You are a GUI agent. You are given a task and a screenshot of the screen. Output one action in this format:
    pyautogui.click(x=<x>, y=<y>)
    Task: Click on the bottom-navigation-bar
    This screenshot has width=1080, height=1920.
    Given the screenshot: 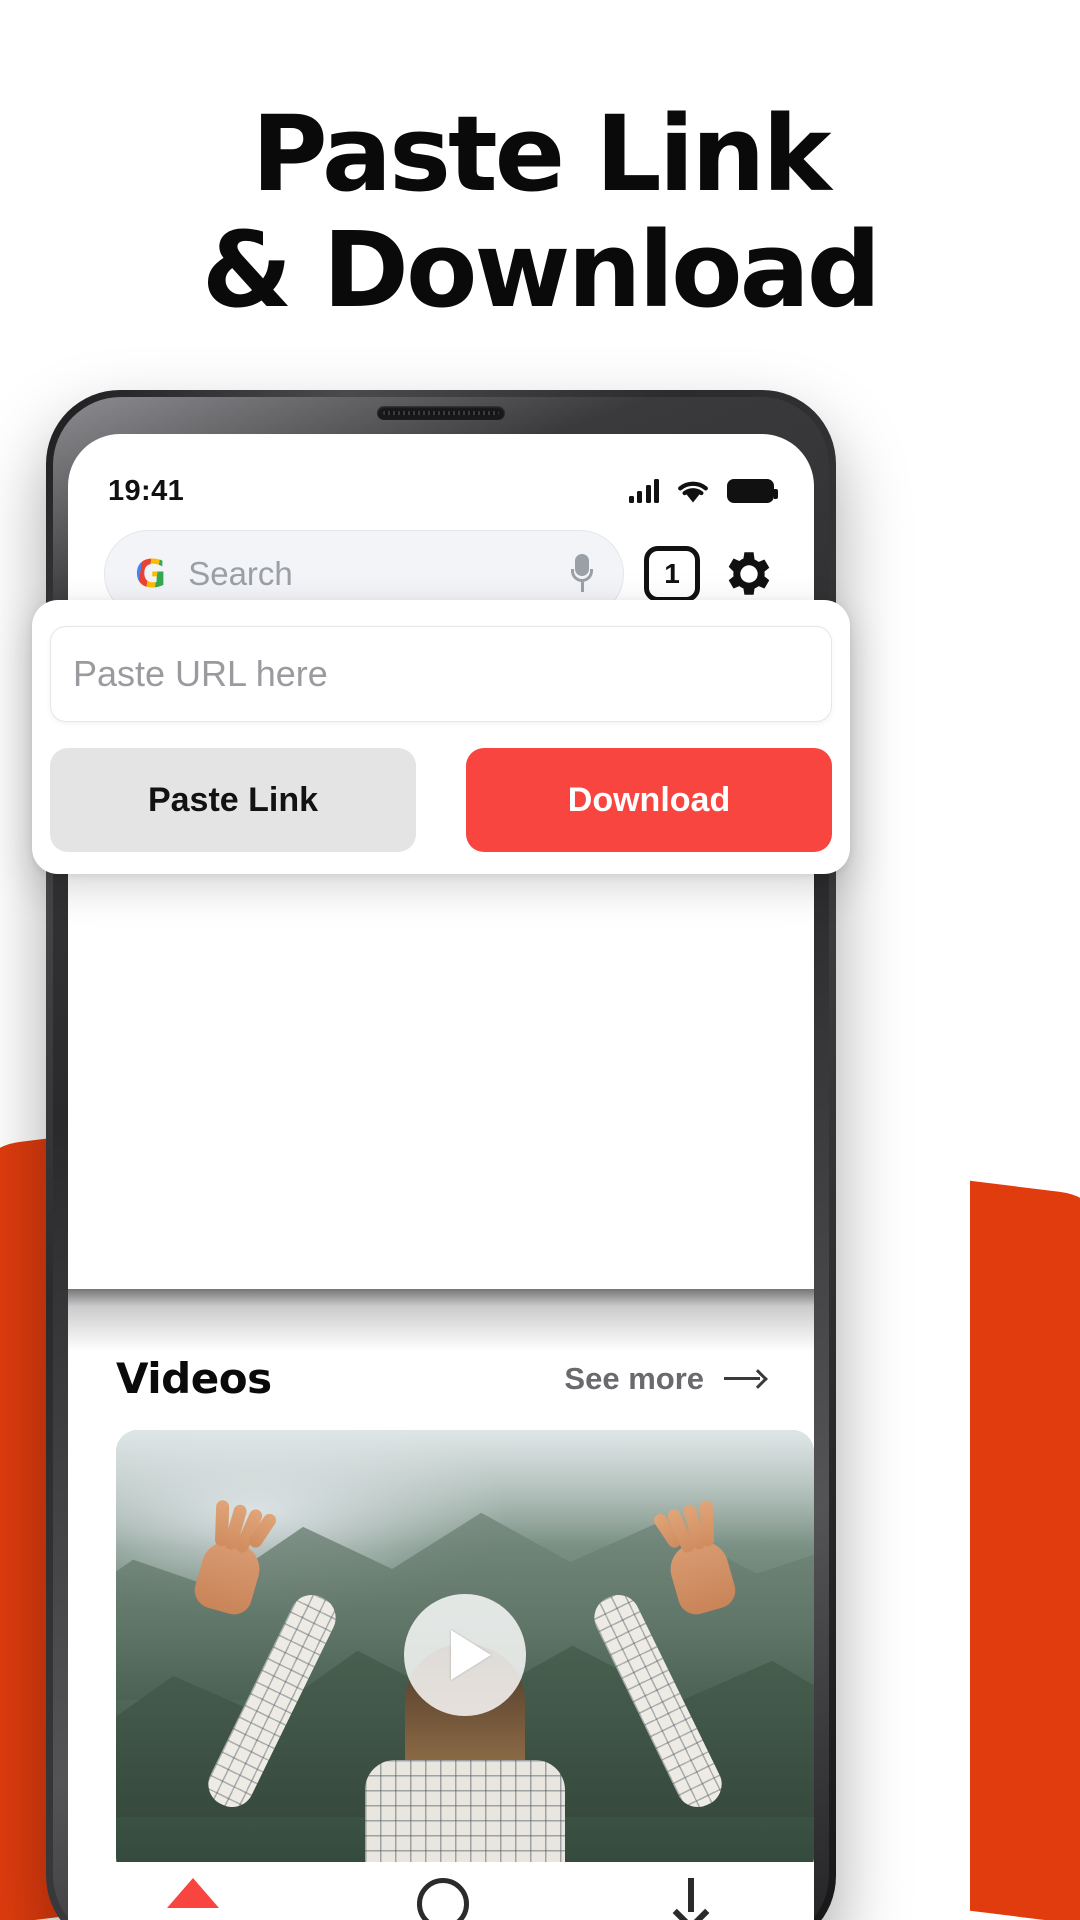 What is the action you would take?
    pyautogui.click(x=441, y=1891)
    